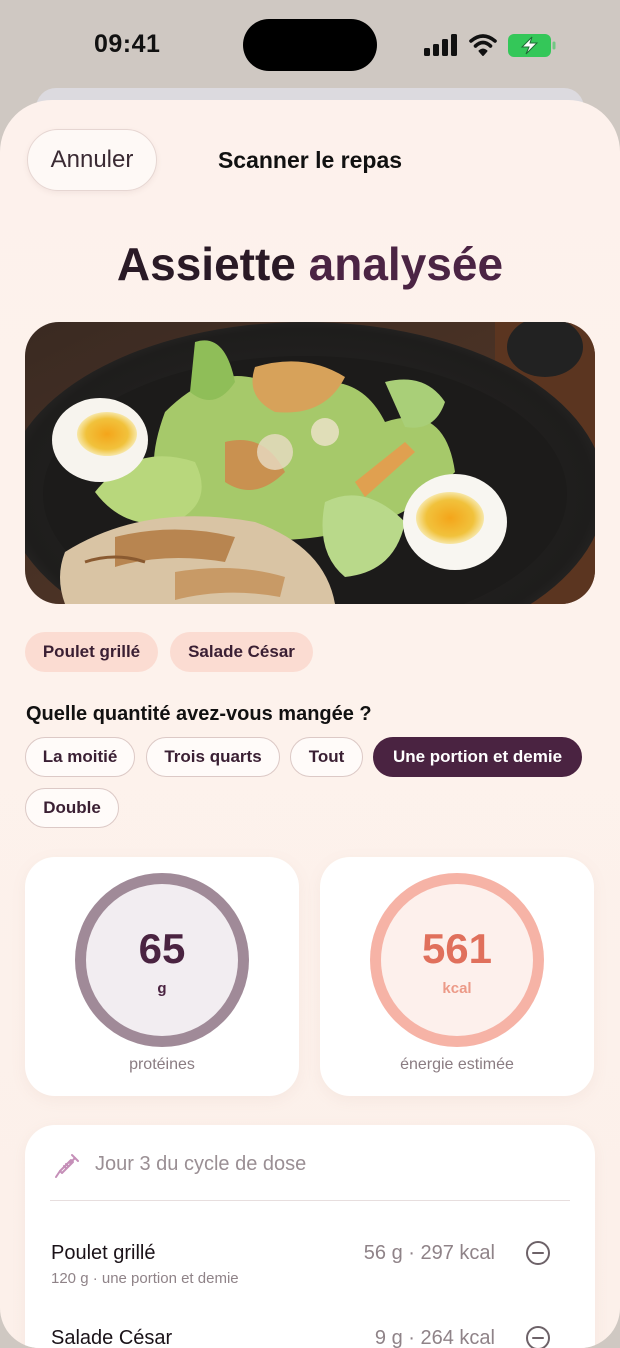 Image resolution: width=620 pixels, height=1348 pixels. I want to click on food-item-name: Poulet grillé, so click(103, 1253).